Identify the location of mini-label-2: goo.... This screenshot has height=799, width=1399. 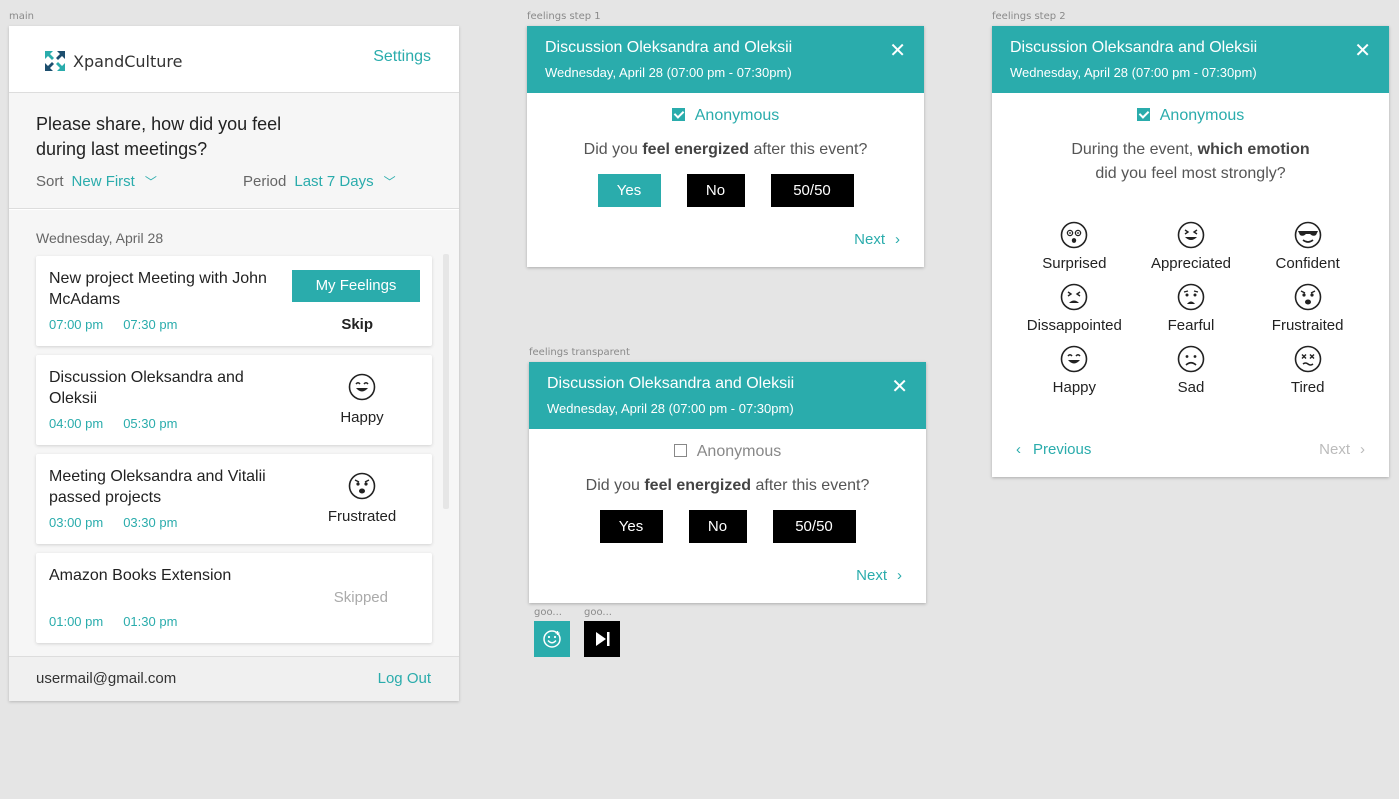
(598, 612).